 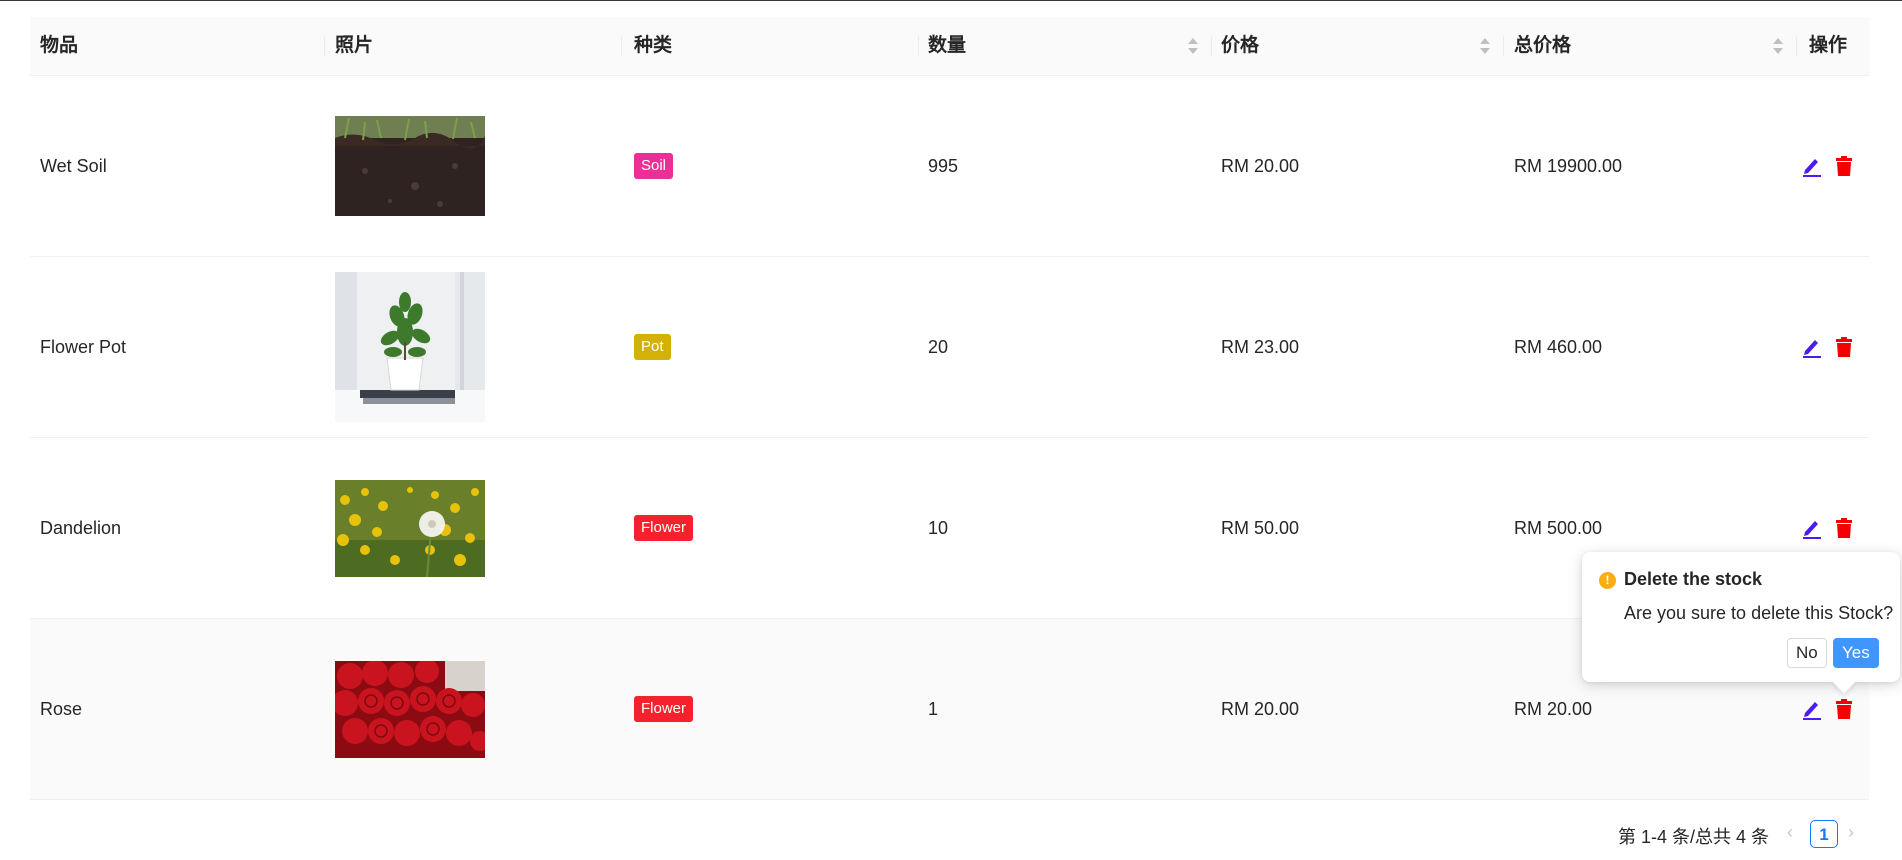 I want to click on dandelion-photo, so click(x=410, y=528).